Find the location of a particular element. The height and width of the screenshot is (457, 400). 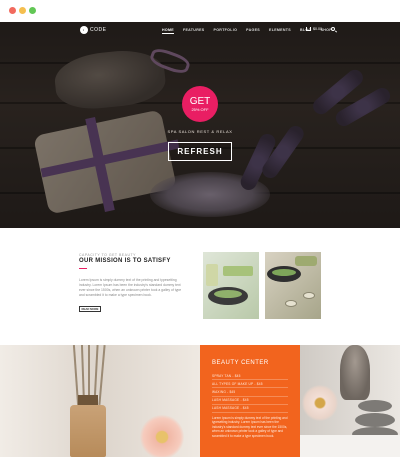

menu-item-pages: PAGES is located at coordinates (253, 31).